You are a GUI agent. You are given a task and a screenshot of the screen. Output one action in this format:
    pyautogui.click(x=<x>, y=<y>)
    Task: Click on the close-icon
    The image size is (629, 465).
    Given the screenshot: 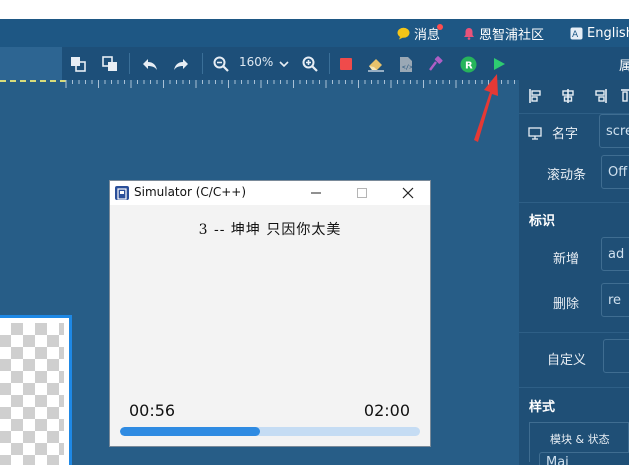 What is the action you would take?
    pyautogui.click(x=408, y=193)
    